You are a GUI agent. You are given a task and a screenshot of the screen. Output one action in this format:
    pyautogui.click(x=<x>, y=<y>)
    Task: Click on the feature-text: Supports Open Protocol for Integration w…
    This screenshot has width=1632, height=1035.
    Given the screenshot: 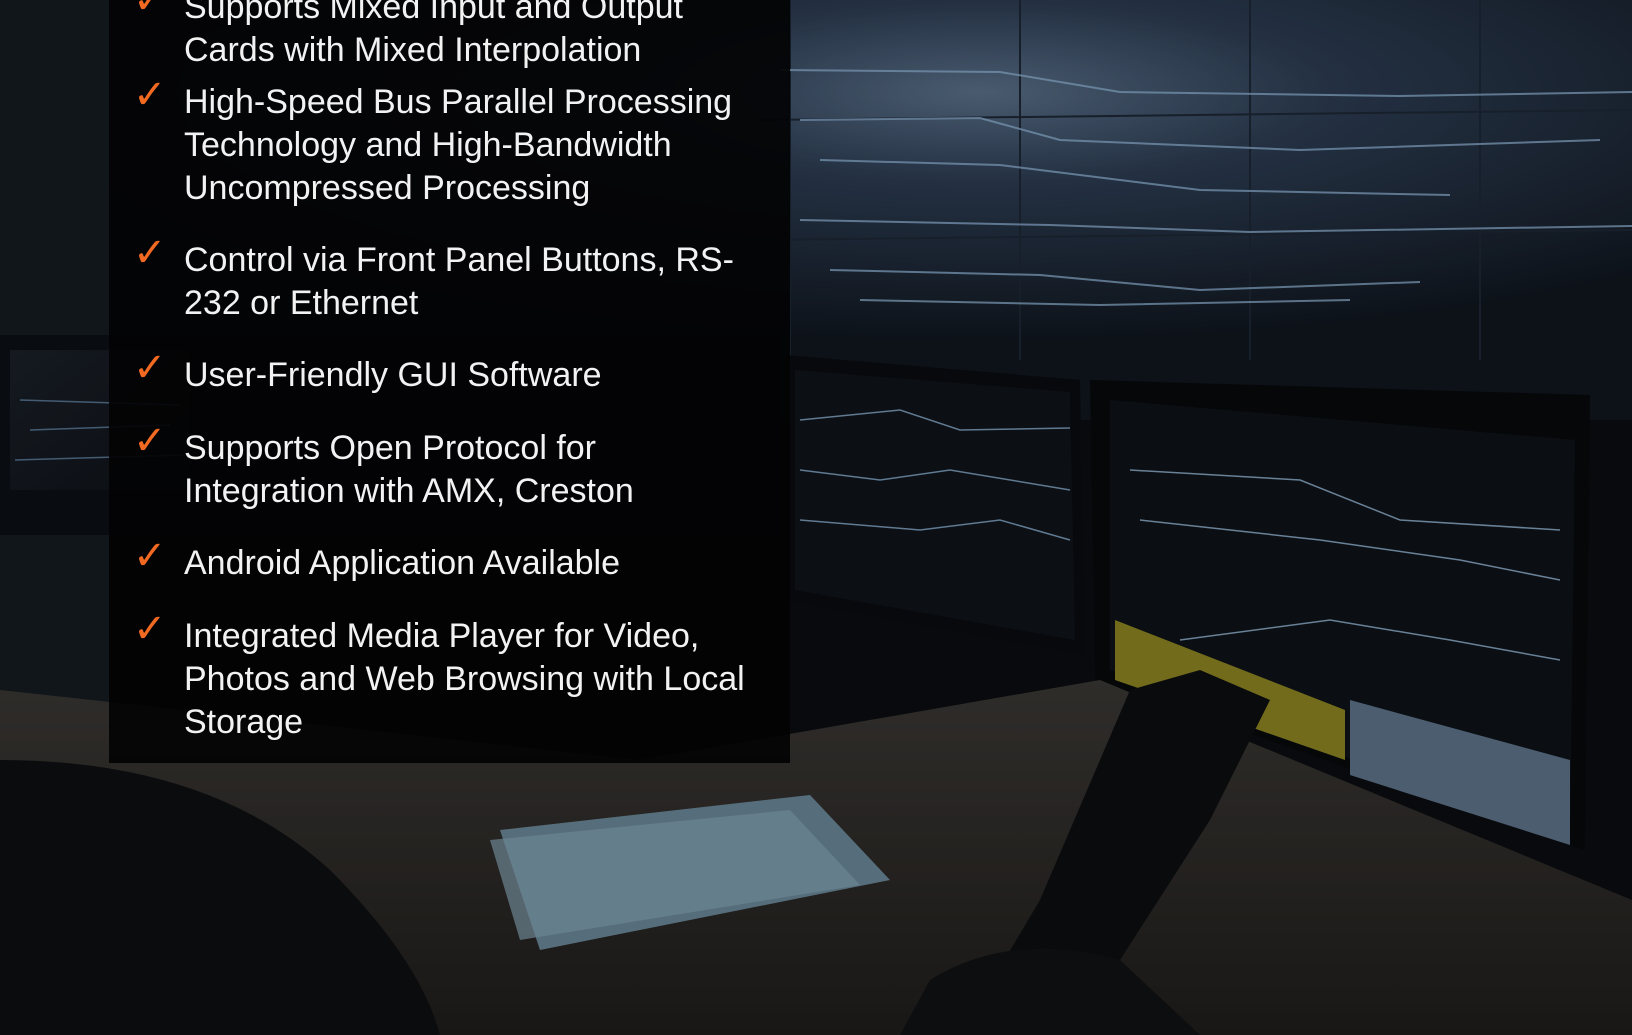 What is the action you would take?
    pyautogui.click(x=409, y=469)
    